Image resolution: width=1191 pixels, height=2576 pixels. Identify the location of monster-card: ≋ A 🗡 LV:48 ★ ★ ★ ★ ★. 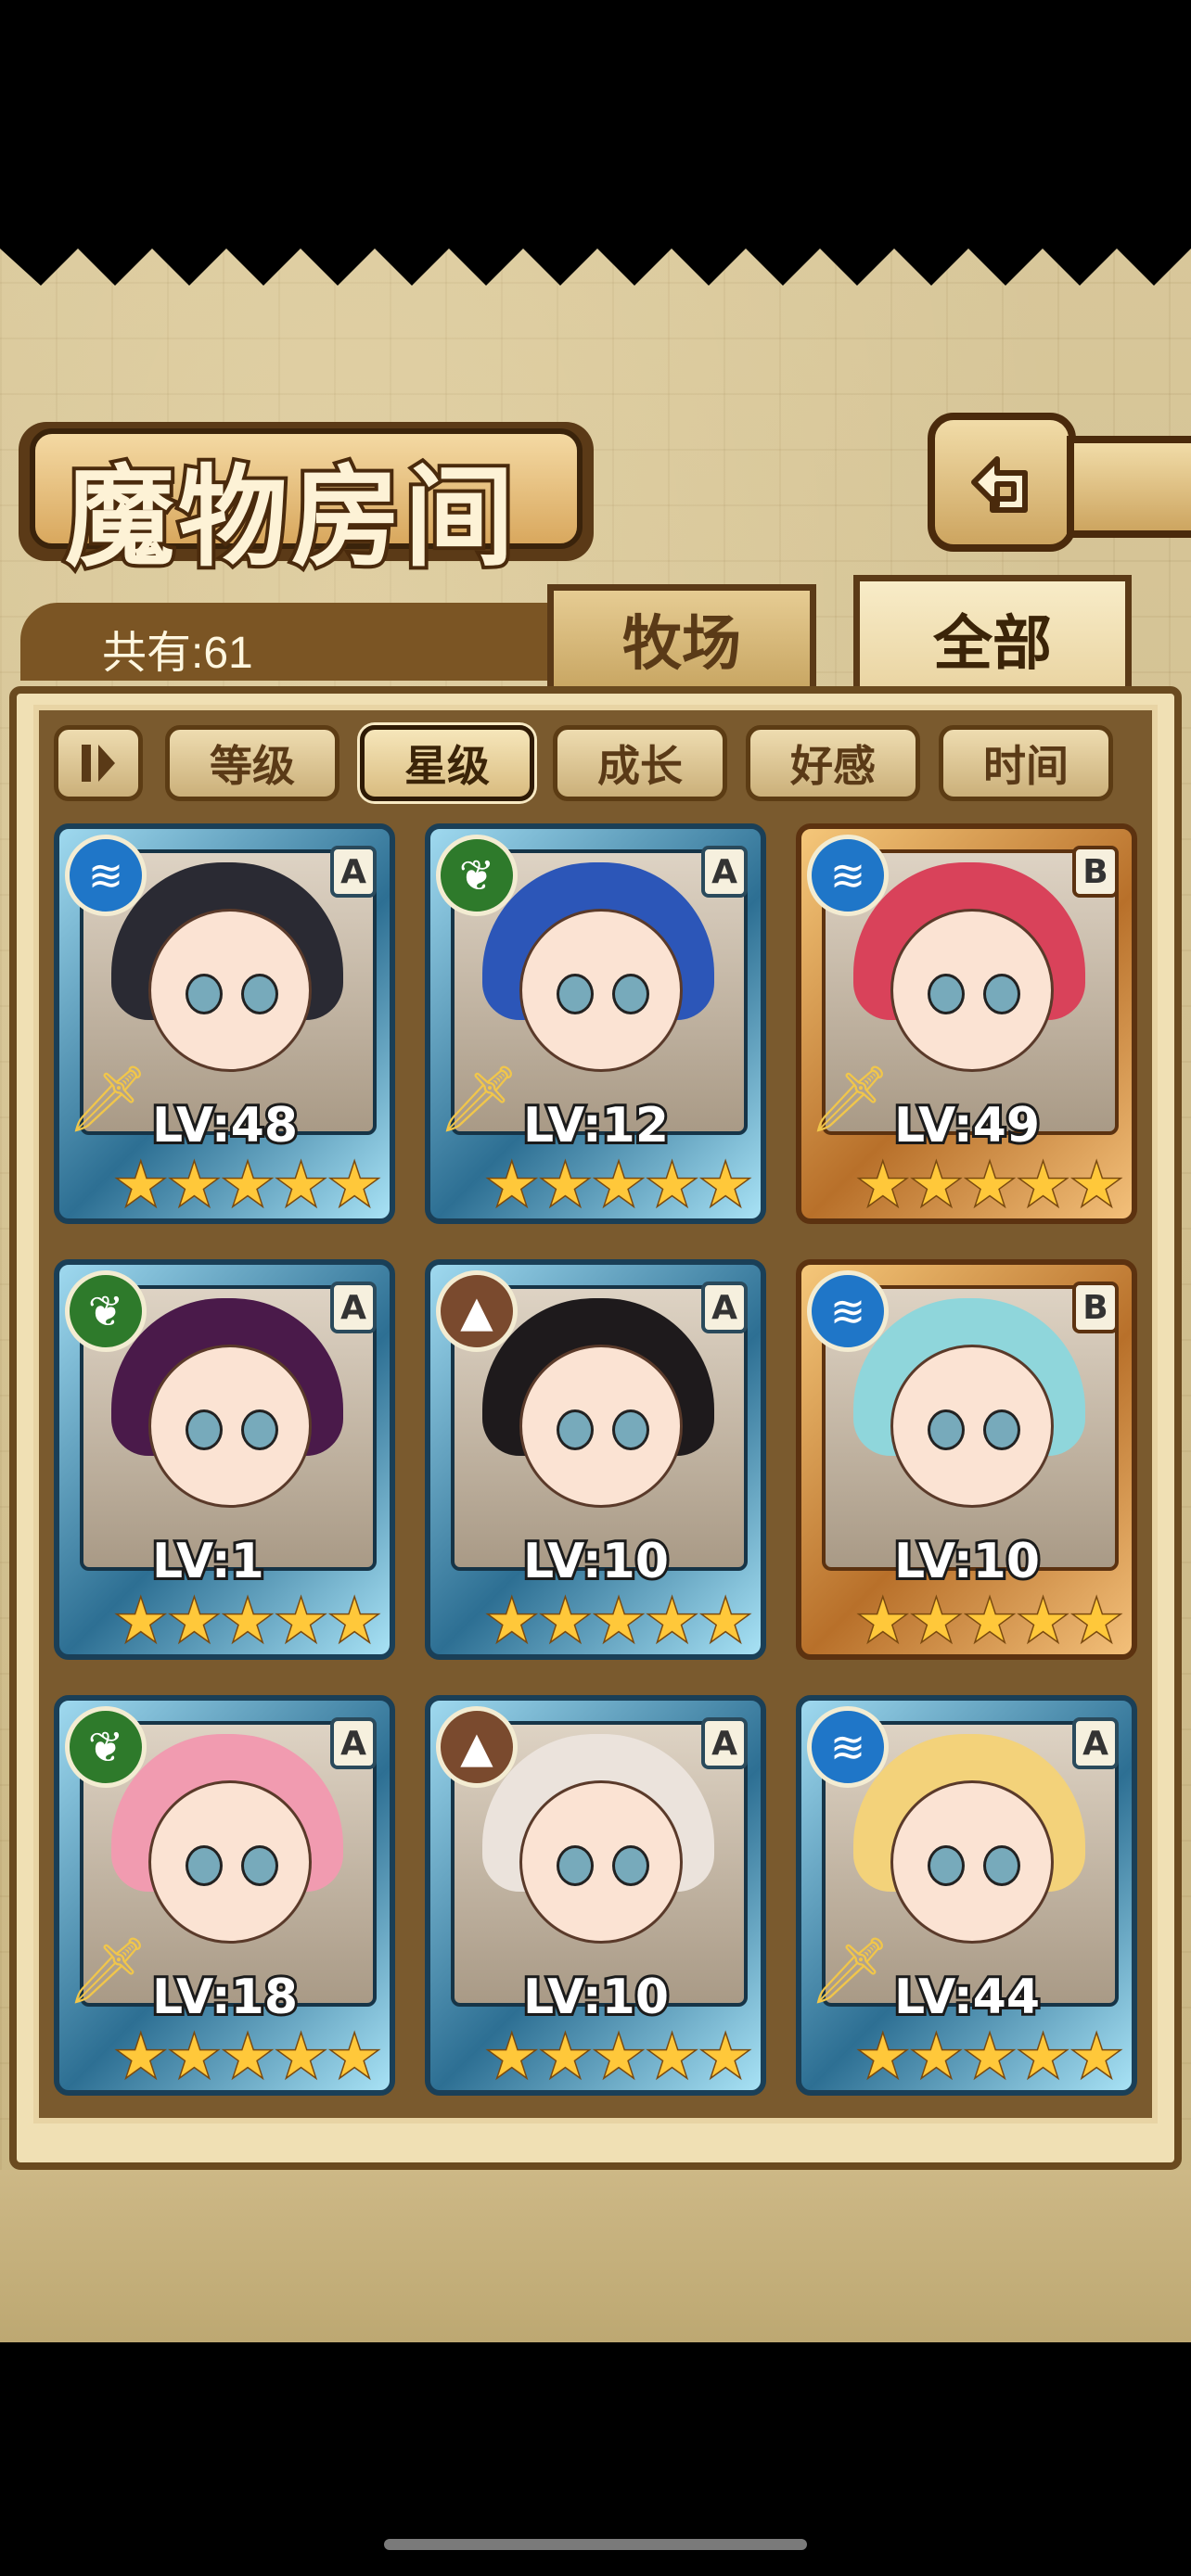
(224, 1024).